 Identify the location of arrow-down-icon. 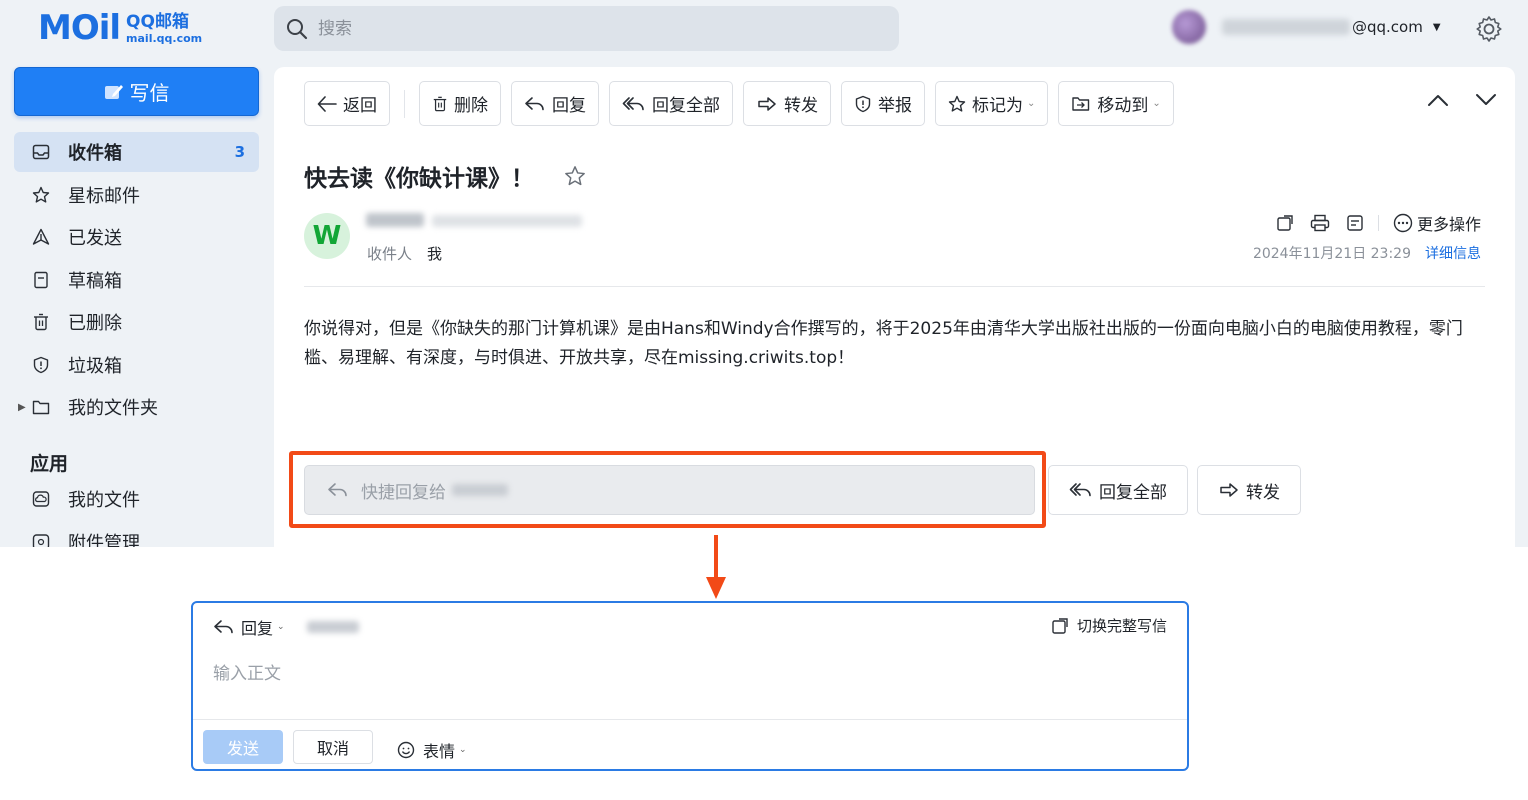
(716, 568).